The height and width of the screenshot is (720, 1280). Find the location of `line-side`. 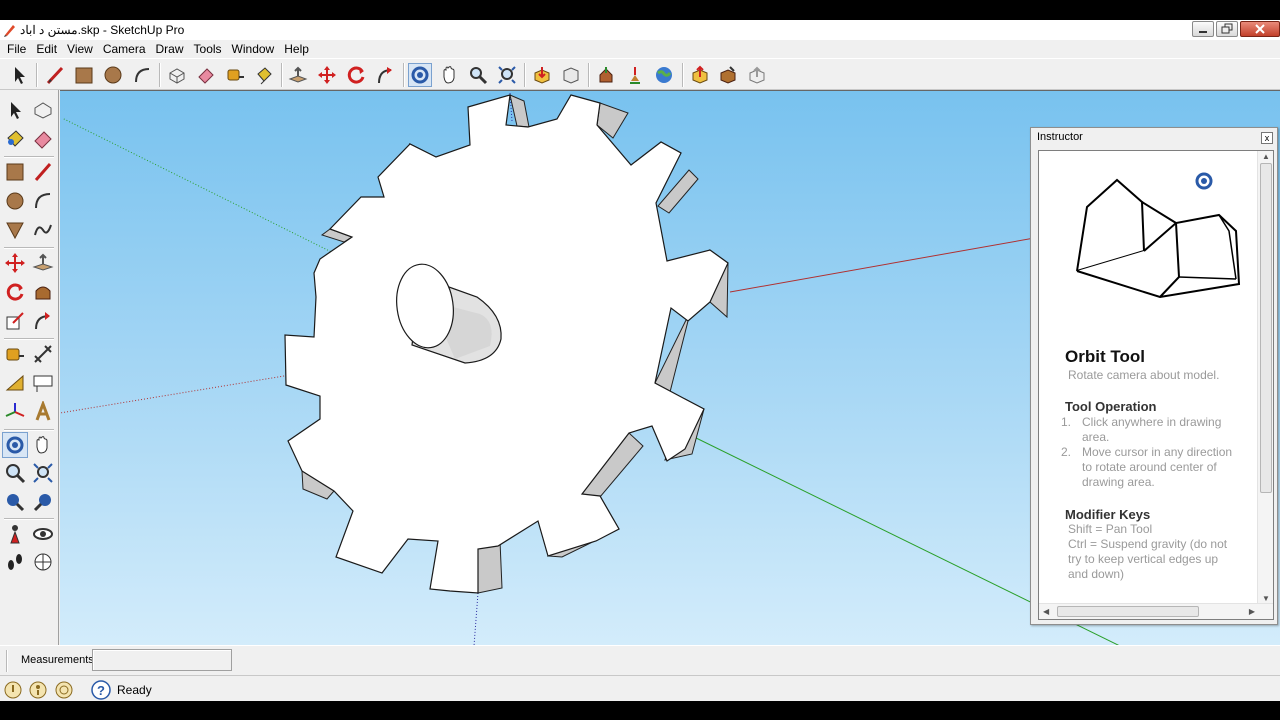

line-side is located at coordinates (43, 172).